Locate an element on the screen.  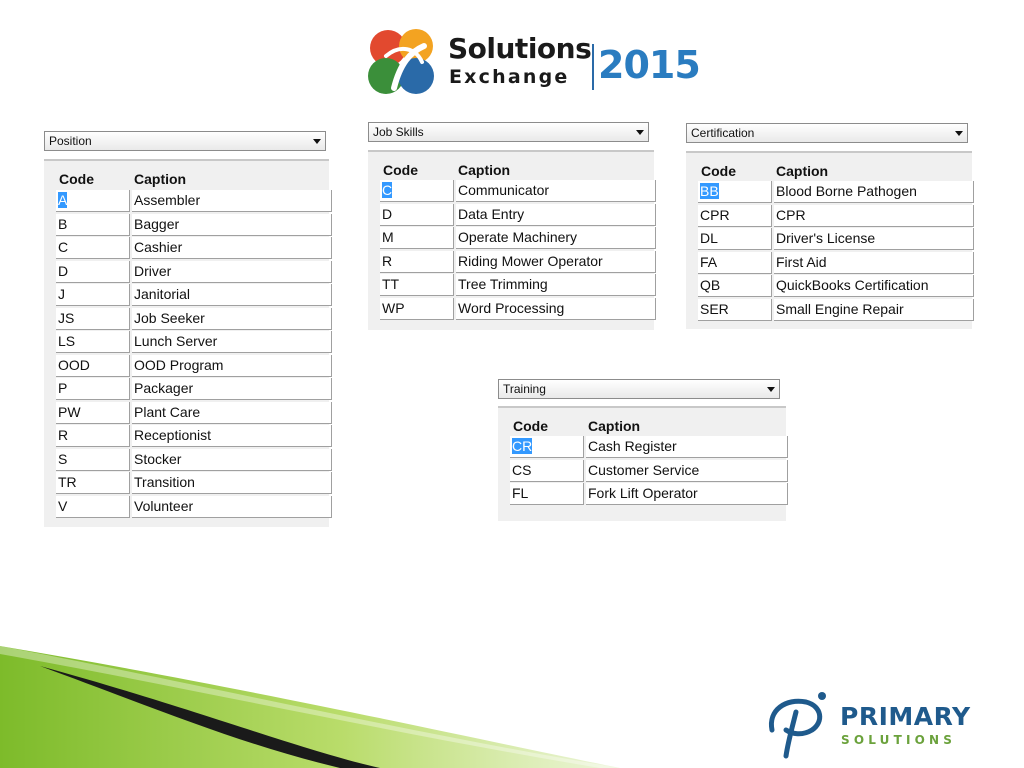
caption-text: First Aid is located at coordinates (801, 261).